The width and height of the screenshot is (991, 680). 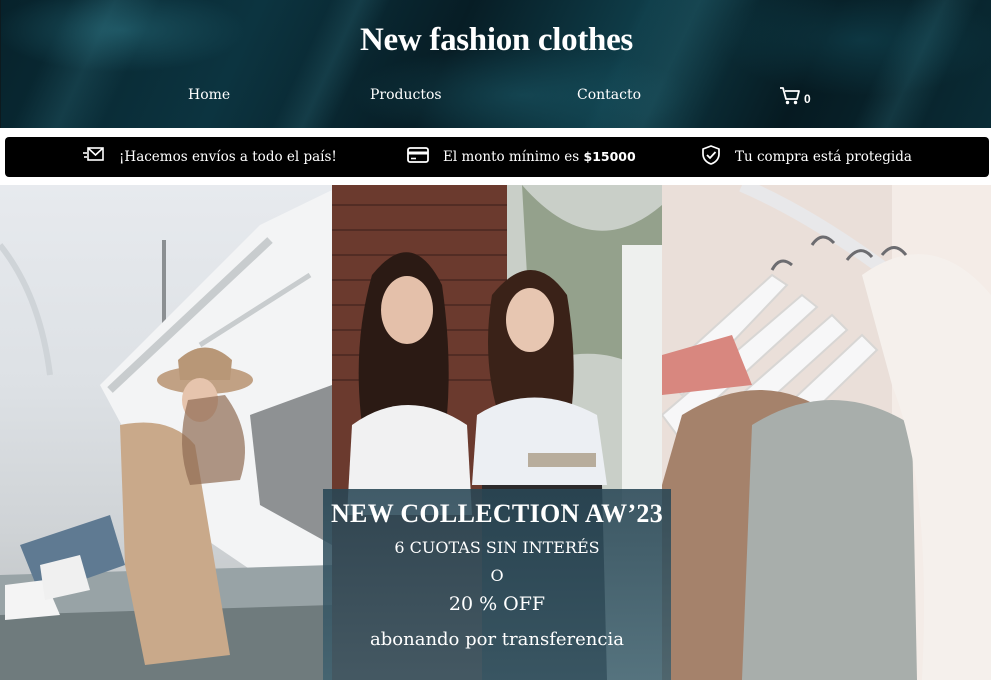 What do you see at coordinates (497, 639) in the screenshot?
I see `promo-transfer: abonando por transferencia` at bounding box center [497, 639].